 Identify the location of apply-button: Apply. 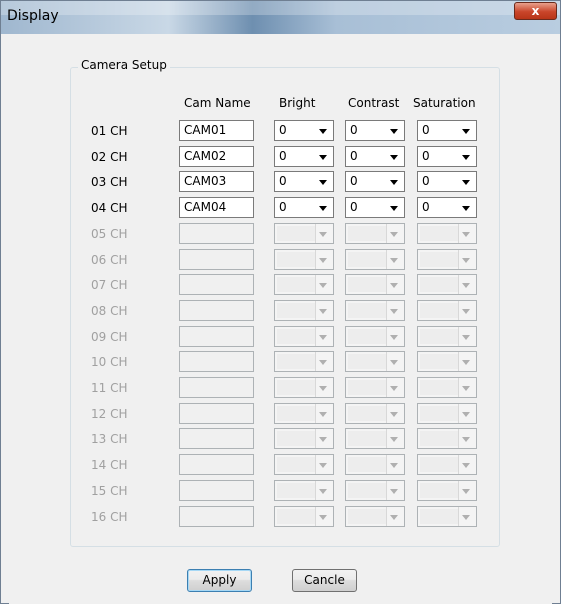
(219, 580).